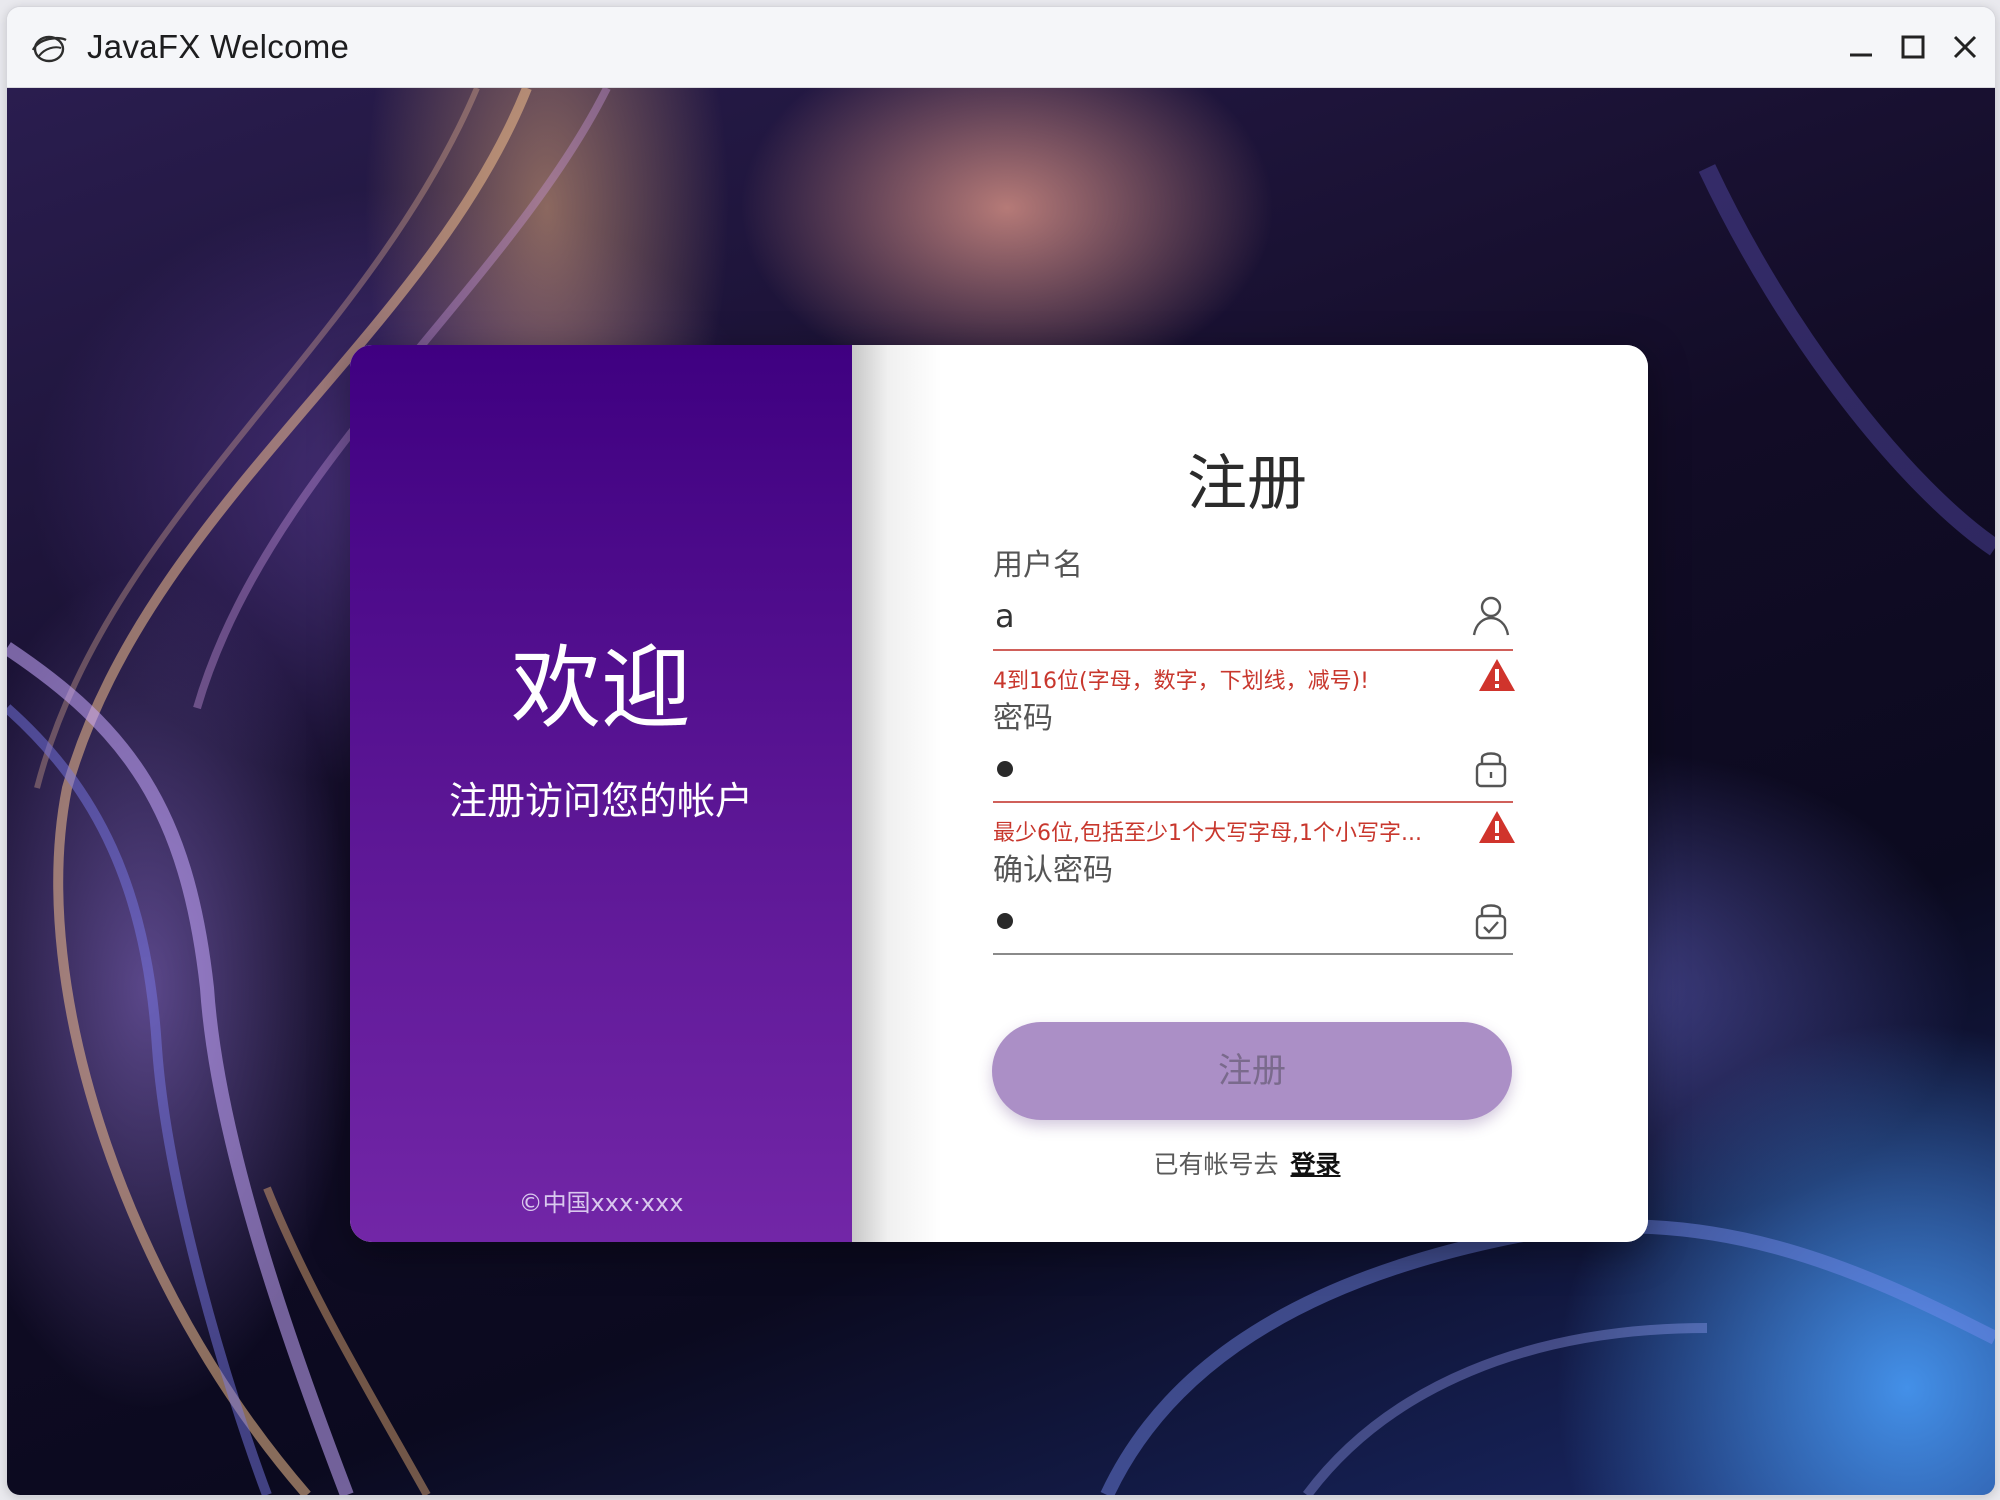  What do you see at coordinates (600, 801) in the screenshot?
I see `welcome-subtitle: 注册访问您的帐户` at bounding box center [600, 801].